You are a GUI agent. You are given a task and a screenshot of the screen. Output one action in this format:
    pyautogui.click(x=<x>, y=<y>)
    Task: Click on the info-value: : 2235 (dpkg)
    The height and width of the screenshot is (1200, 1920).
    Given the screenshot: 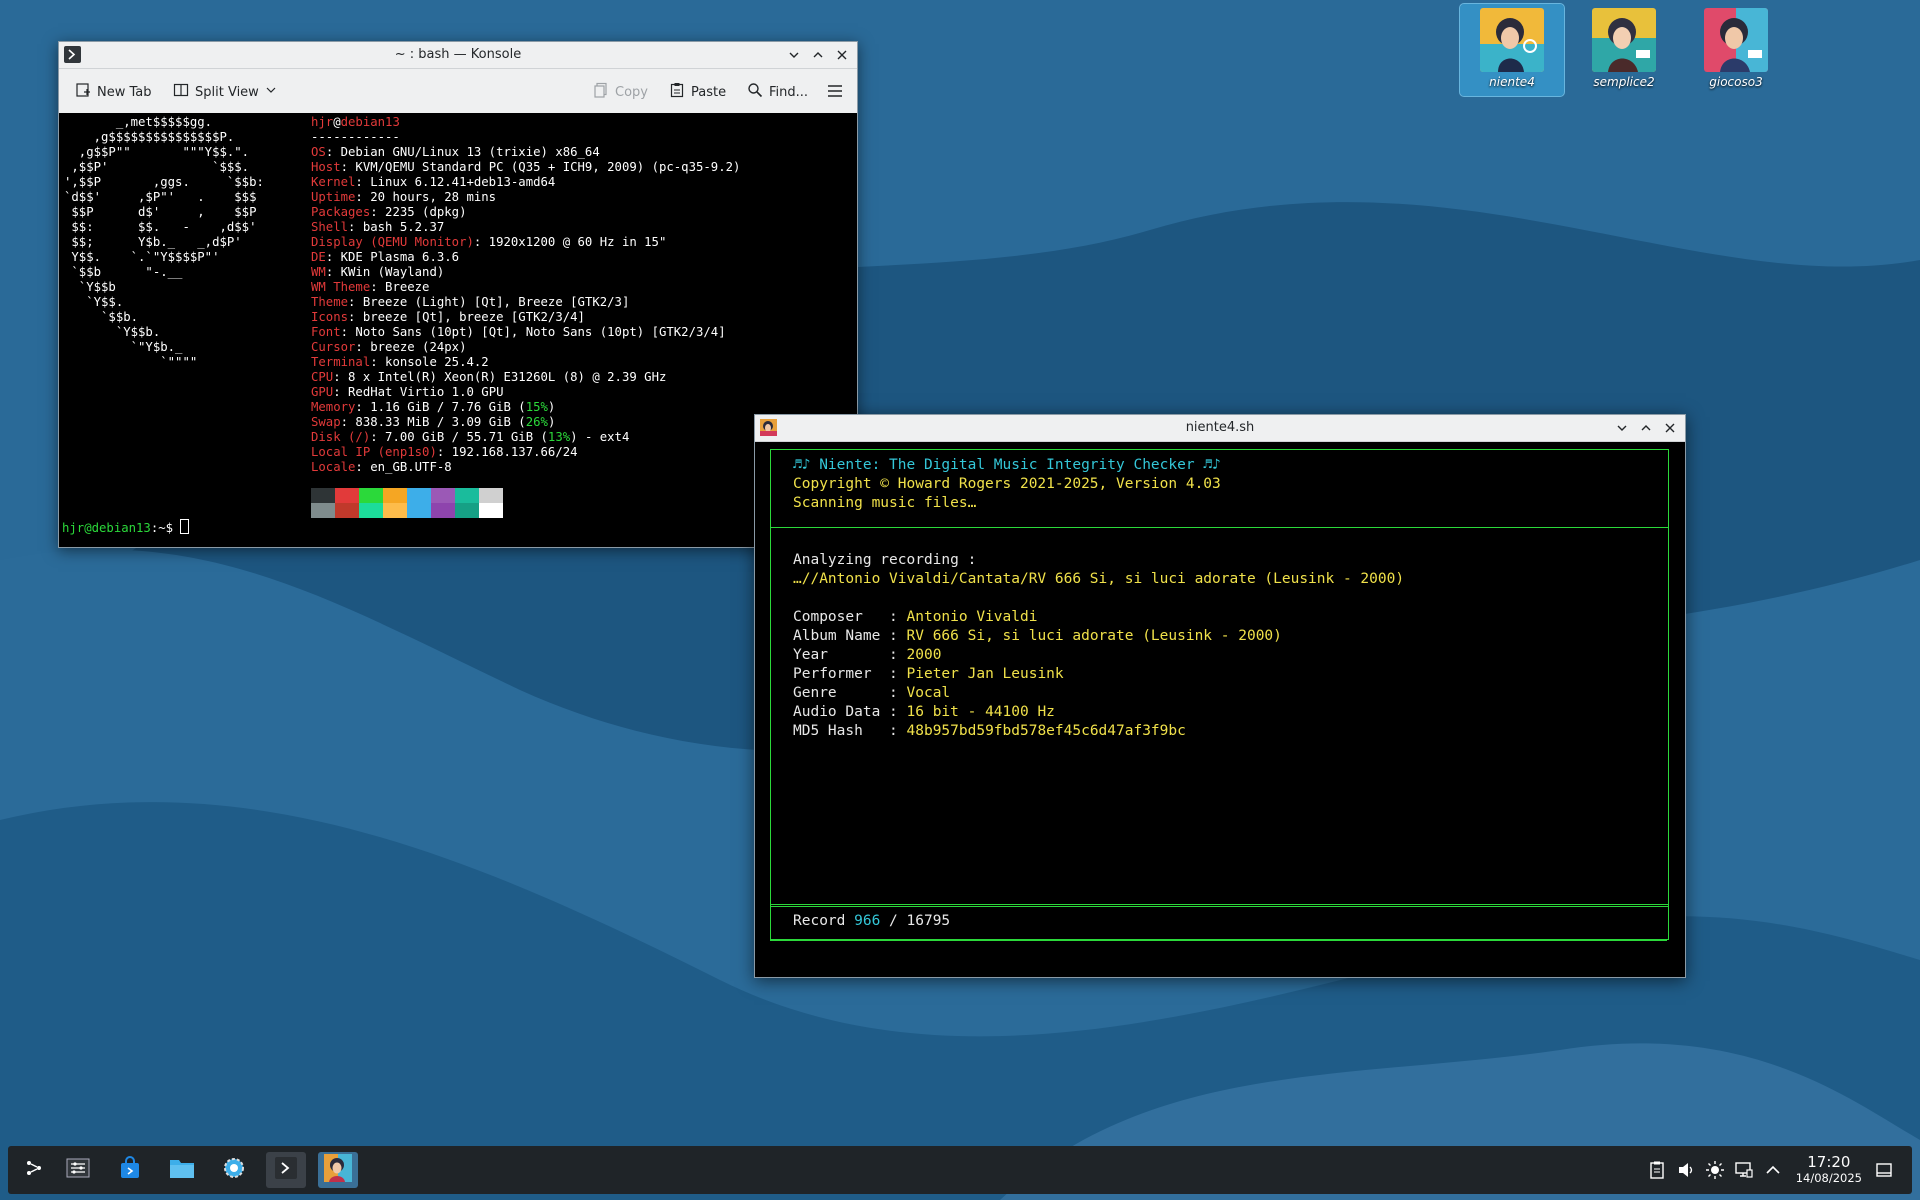 What is the action you would take?
    pyautogui.click(x=418, y=212)
    